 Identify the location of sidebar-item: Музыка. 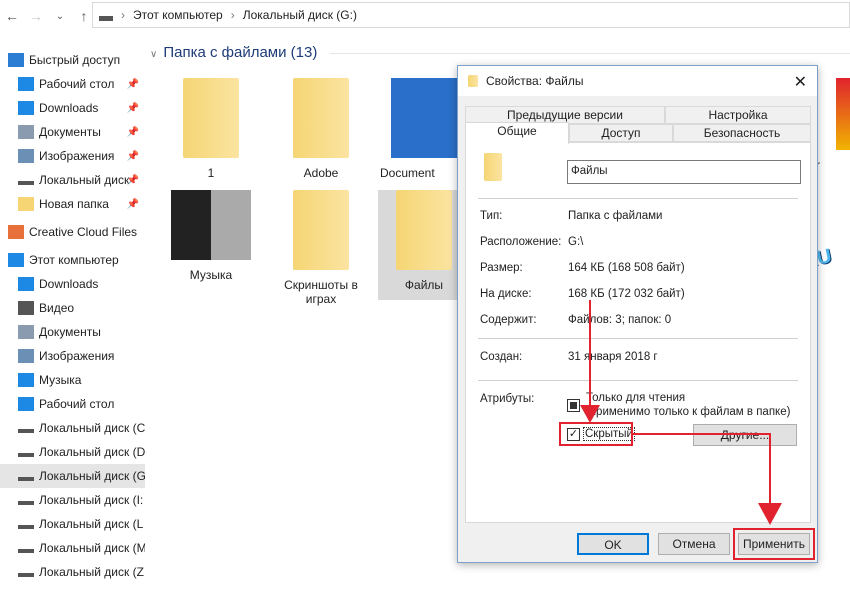
(72, 380).